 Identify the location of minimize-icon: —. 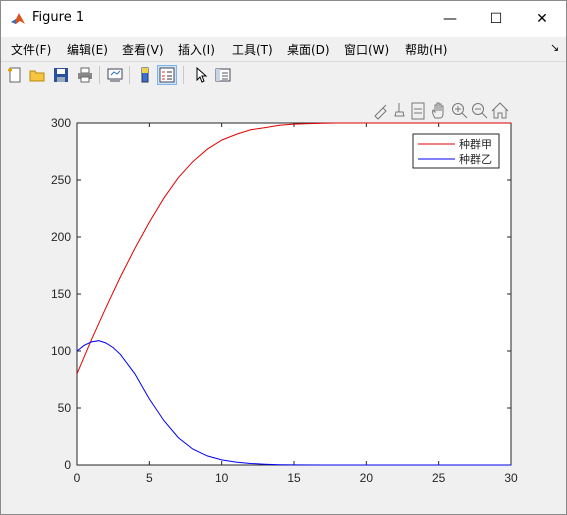
(450, 19).